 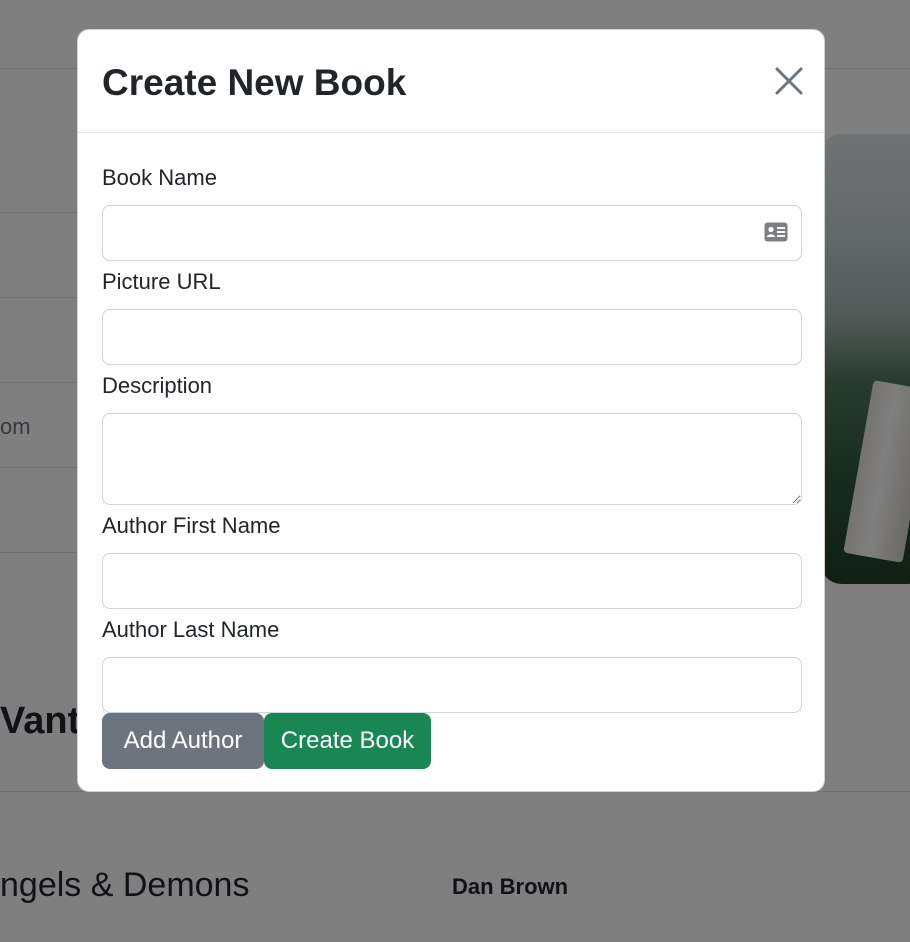 I want to click on contact-card-icon, so click(x=776, y=232).